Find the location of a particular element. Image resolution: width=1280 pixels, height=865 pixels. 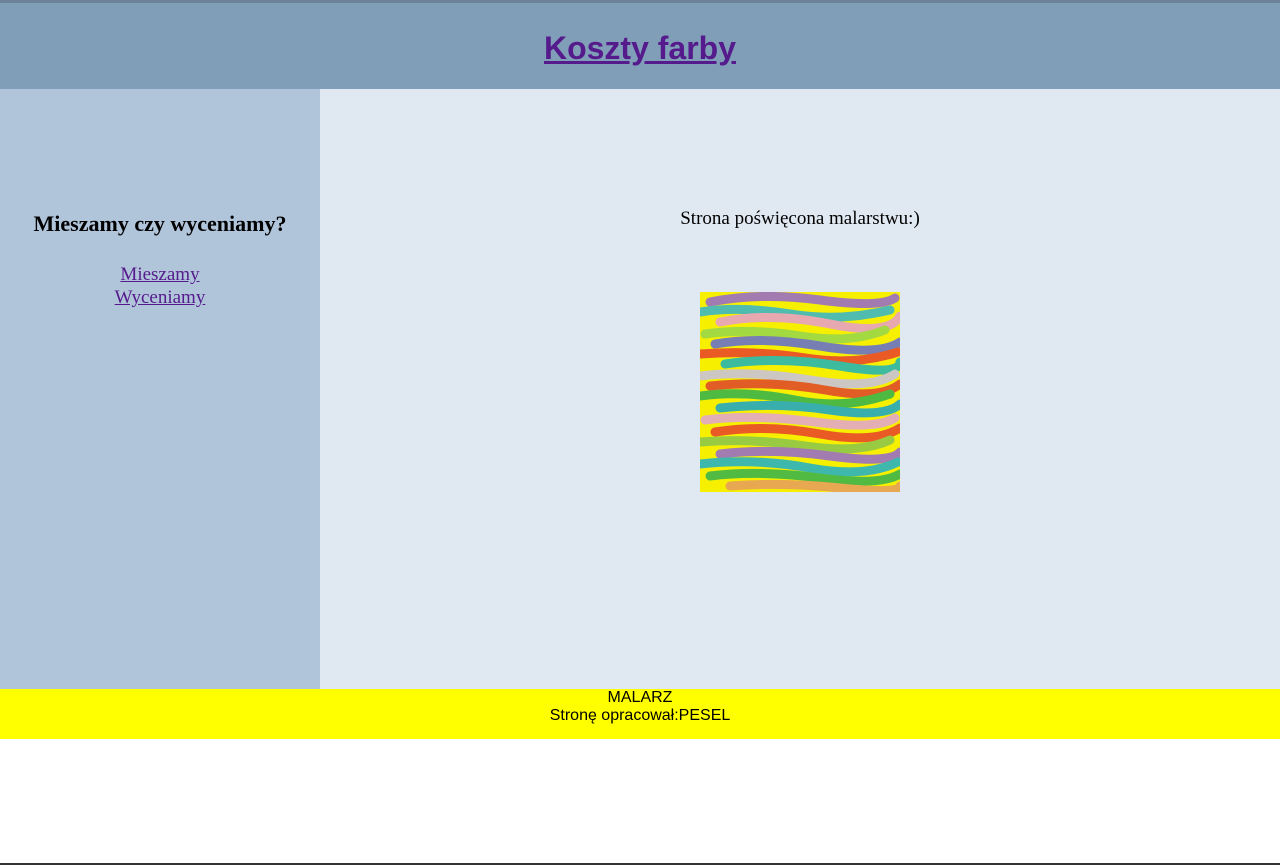

page-footer: MALARZ Stronę opracował:PESEL is located at coordinates (640, 714).